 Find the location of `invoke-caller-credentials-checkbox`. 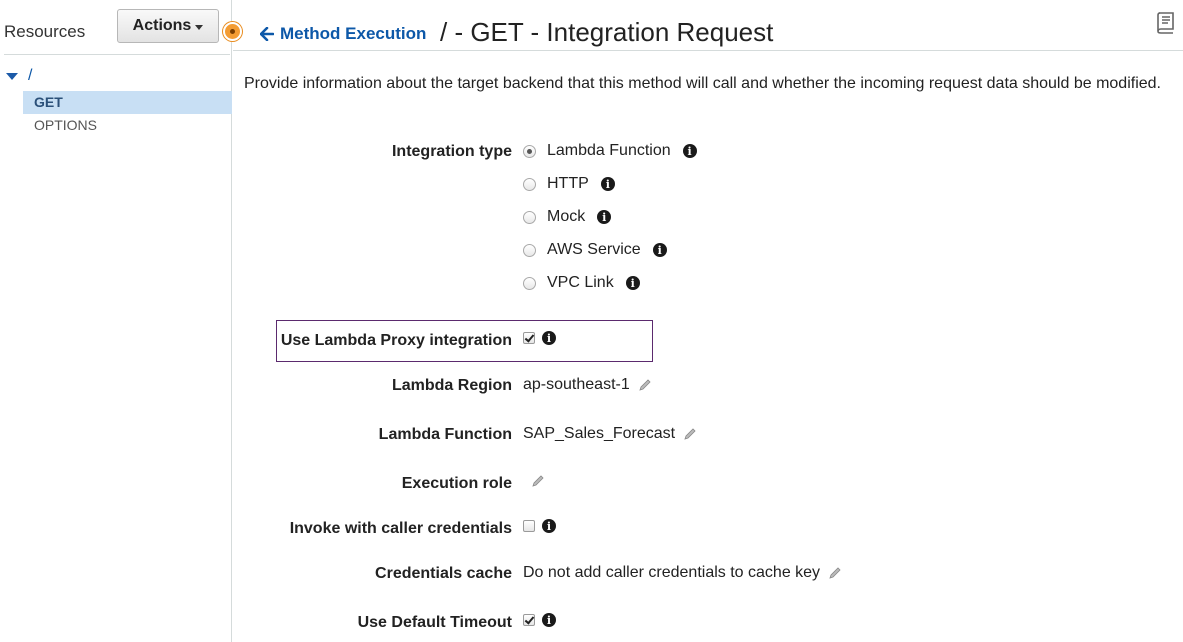

invoke-caller-credentials-checkbox is located at coordinates (529, 526).